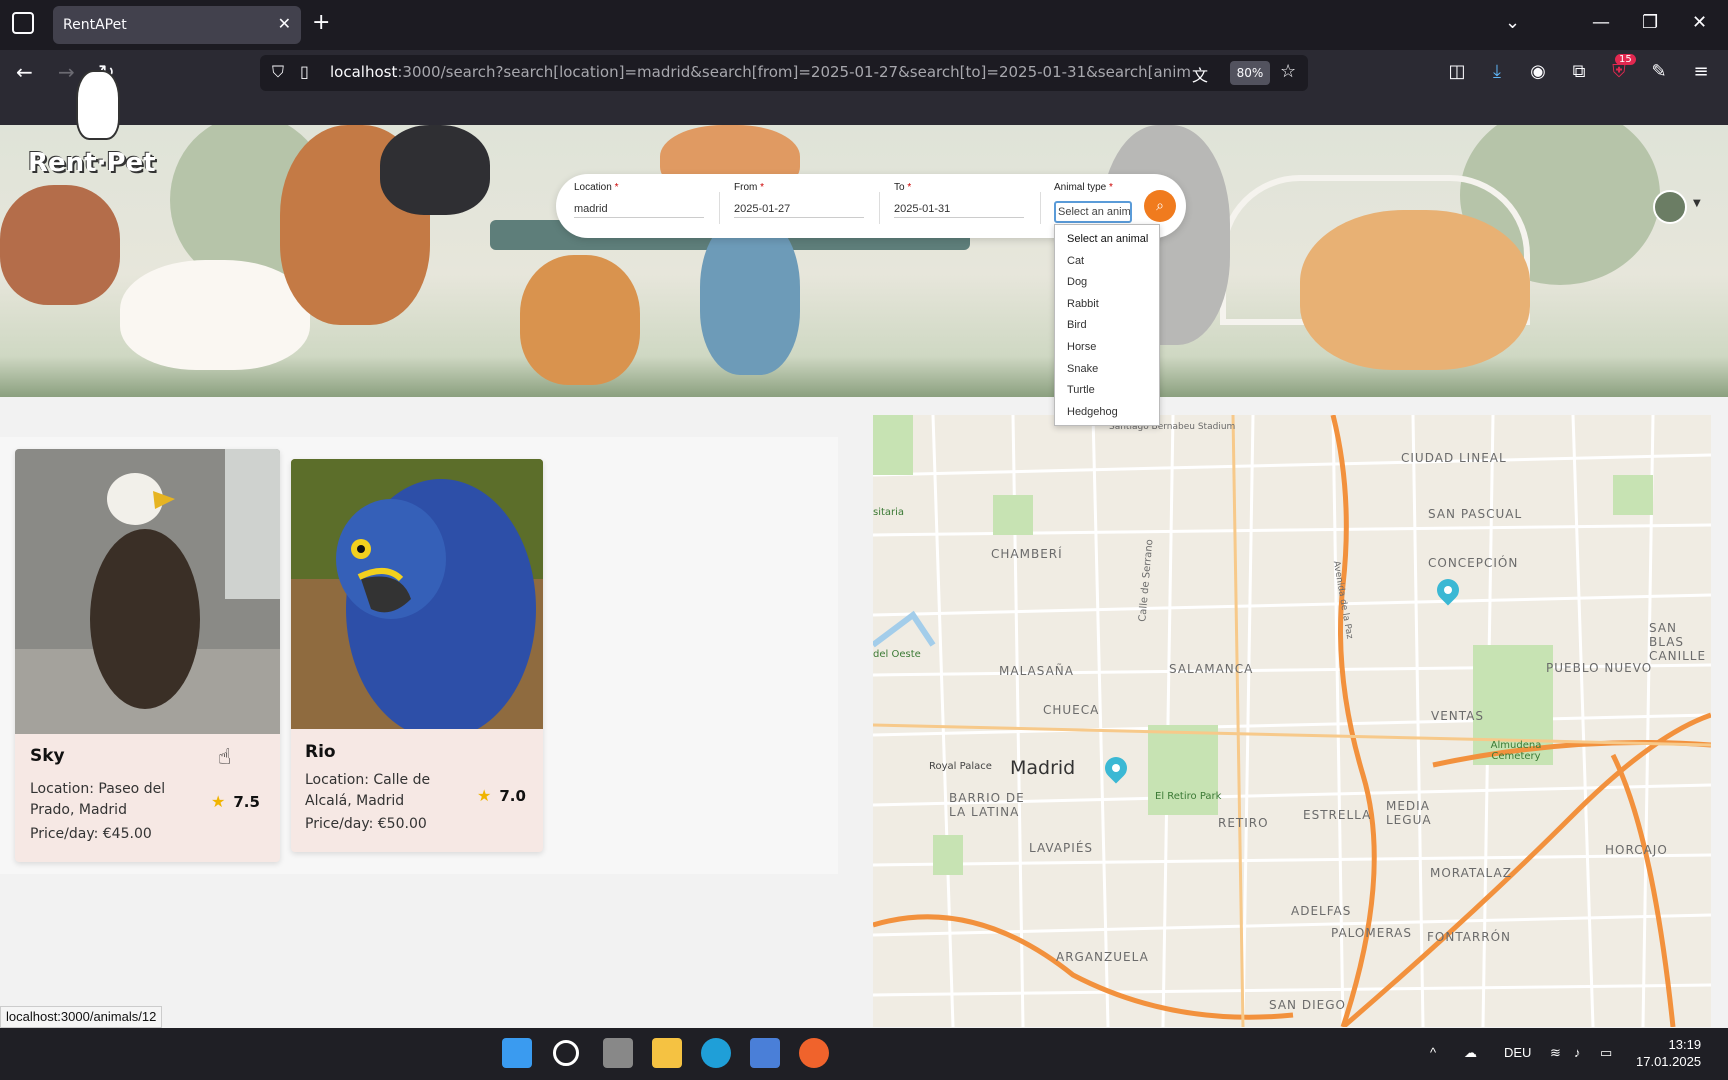  Describe the element at coordinates (1601, 22) in the screenshot. I see `minimize-icon: —` at that location.